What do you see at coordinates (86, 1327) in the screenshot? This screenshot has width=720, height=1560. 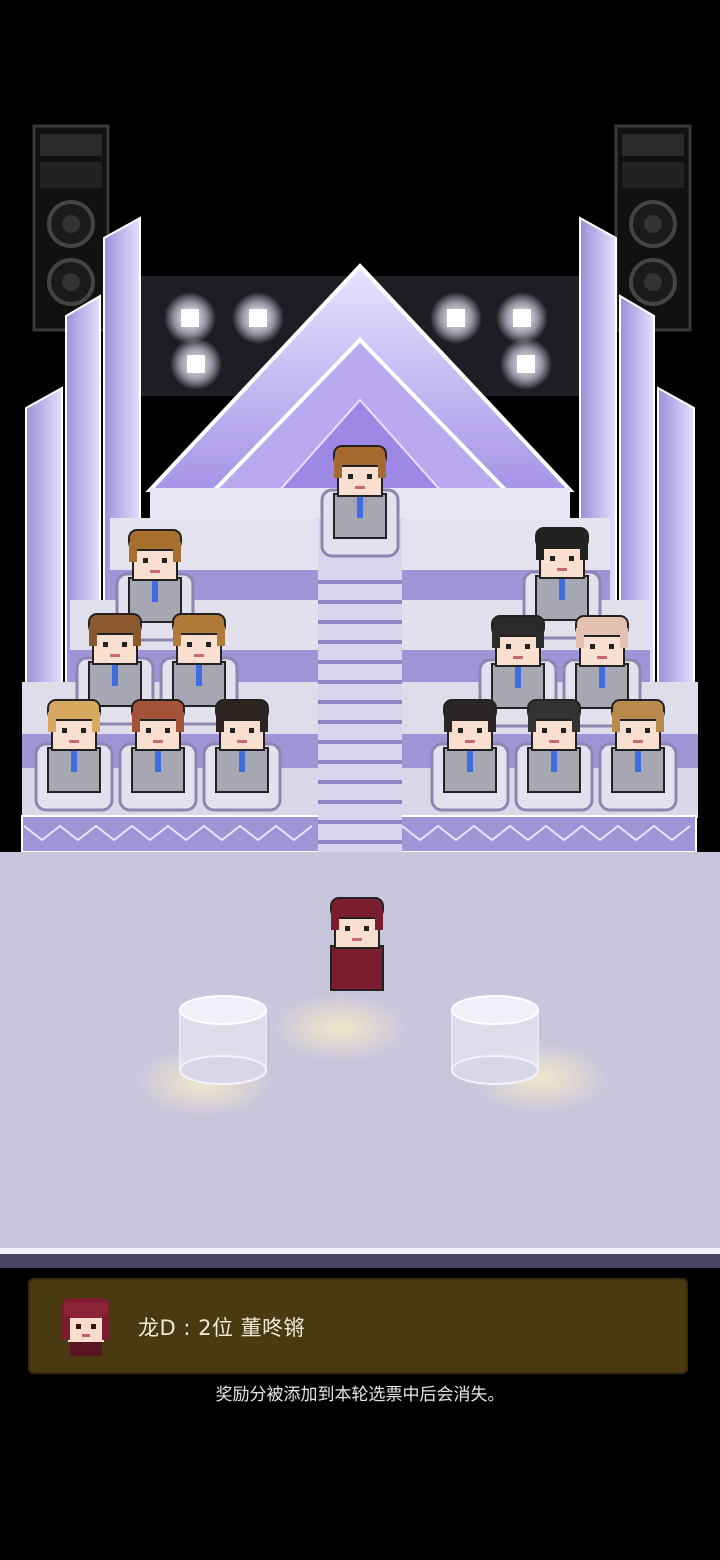 I see `speaker-avatar` at bounding box center [86, 1327].